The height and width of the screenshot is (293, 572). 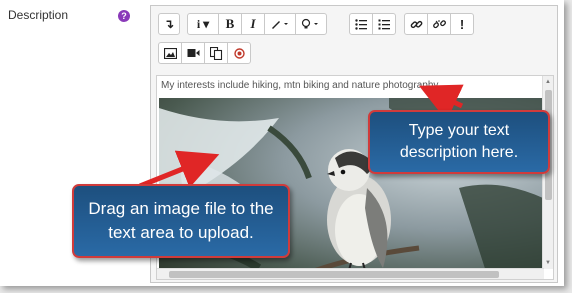 What do you see at coordinates (179, 169) in the screenshot?
I see `arrow-to-image` at bounding box center [179, 169].